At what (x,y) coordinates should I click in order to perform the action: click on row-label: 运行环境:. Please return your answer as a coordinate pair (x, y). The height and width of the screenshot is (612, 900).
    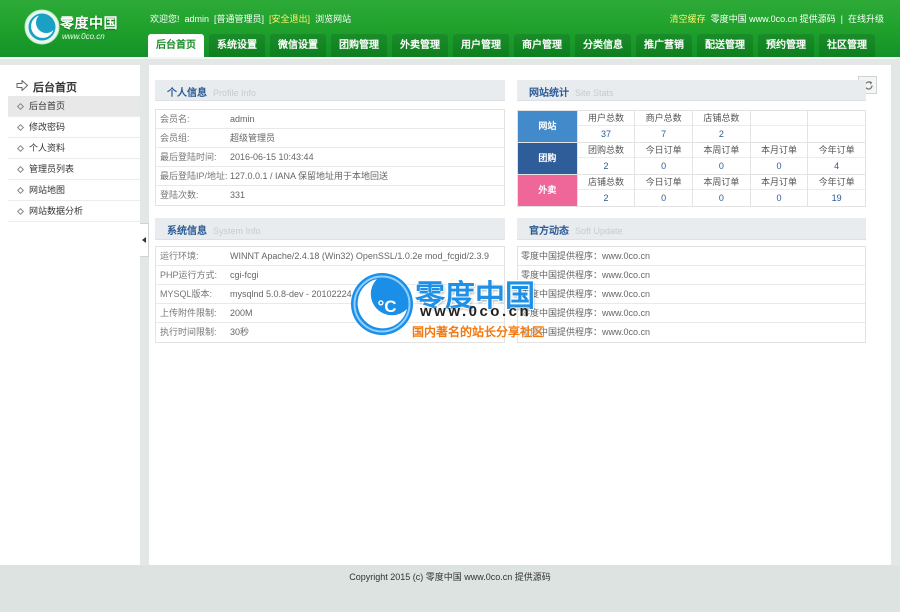
    Looking at the image, I should click on (179, 256).